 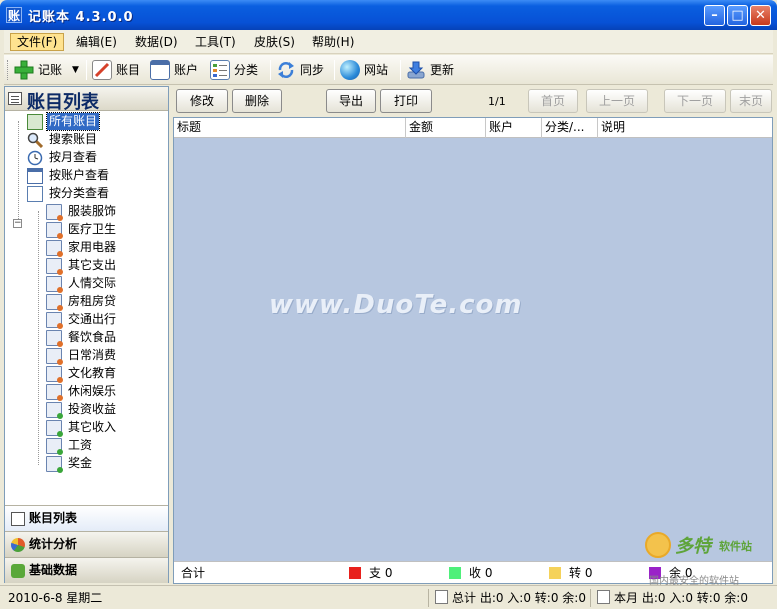 I want to click on add-icon, so click(x=24, y=70).